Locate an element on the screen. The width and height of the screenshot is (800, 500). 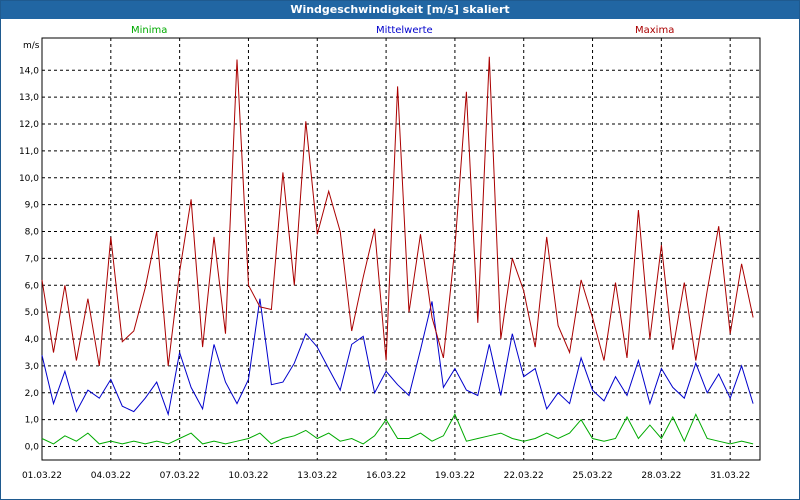
x-tick-label: 10.03.22 is located at coordinates (248, 476).